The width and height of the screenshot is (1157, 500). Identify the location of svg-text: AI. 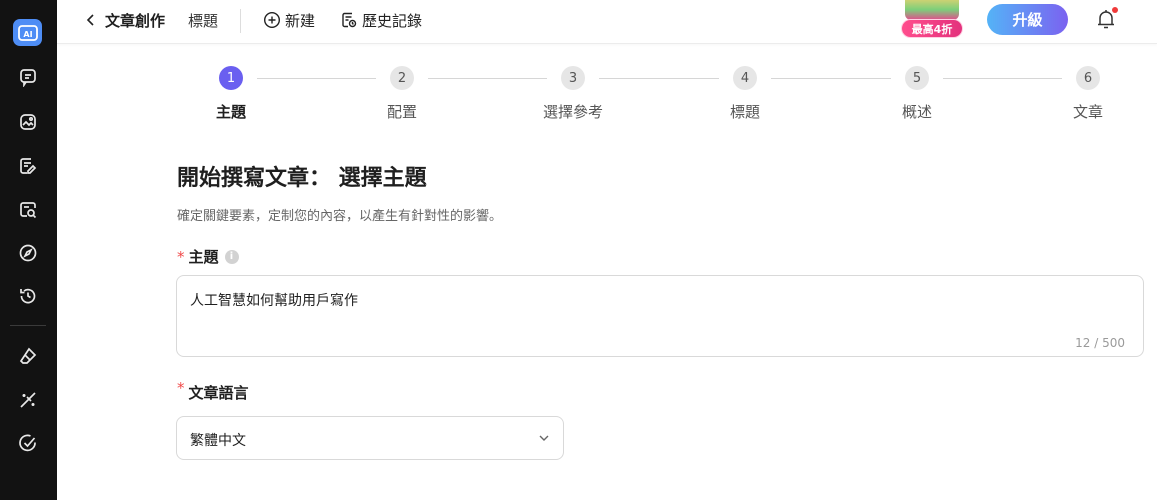
(27, 34).